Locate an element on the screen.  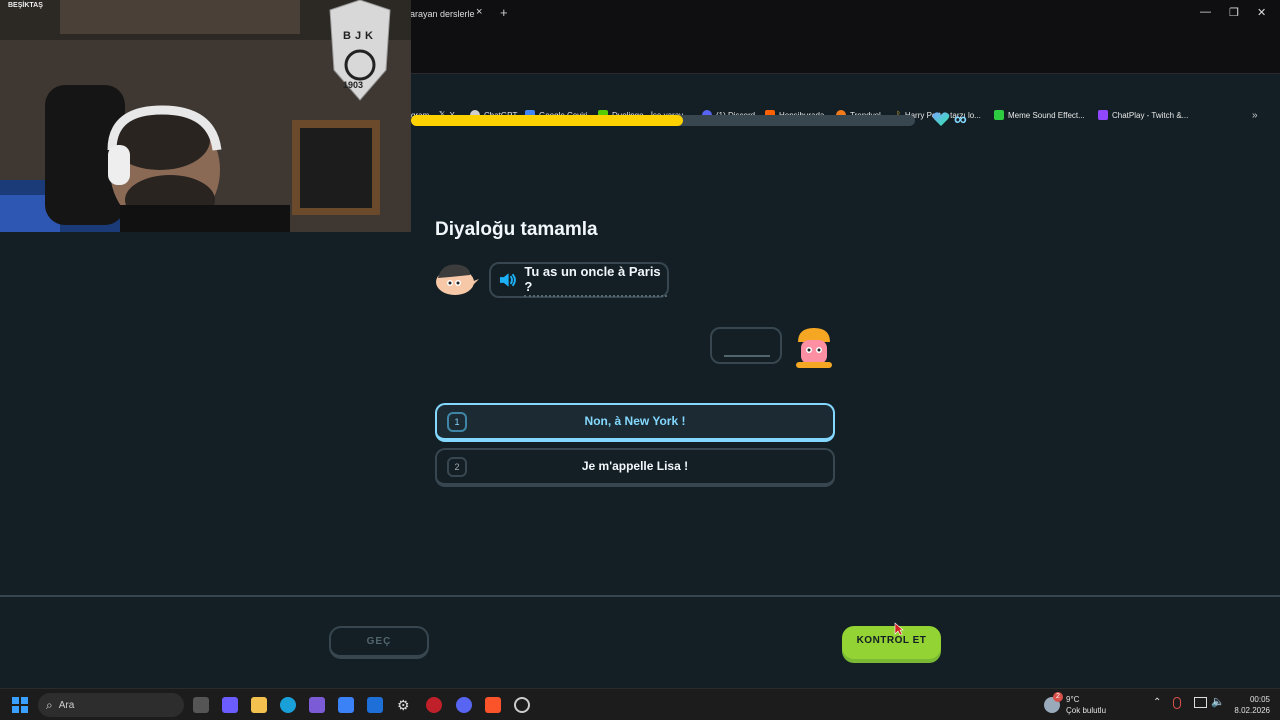
choice-label: Non, à New York ! is located at coordinates (635, 421).